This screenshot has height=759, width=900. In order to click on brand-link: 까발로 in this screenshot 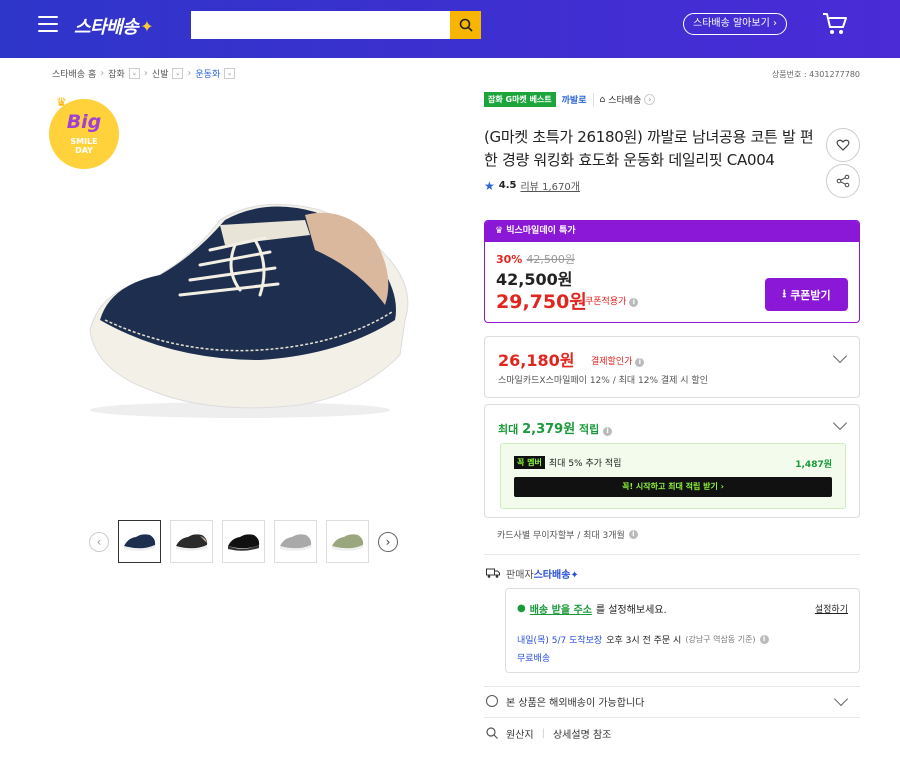, I will do `click(574, 99)`.